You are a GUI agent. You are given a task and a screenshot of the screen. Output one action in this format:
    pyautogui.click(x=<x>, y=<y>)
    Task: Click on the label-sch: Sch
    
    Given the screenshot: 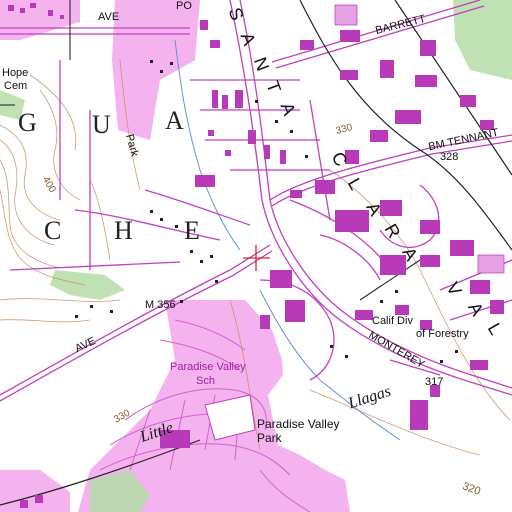 What is the action you would take?
    pyautogui.click(x=205, y=381)
    